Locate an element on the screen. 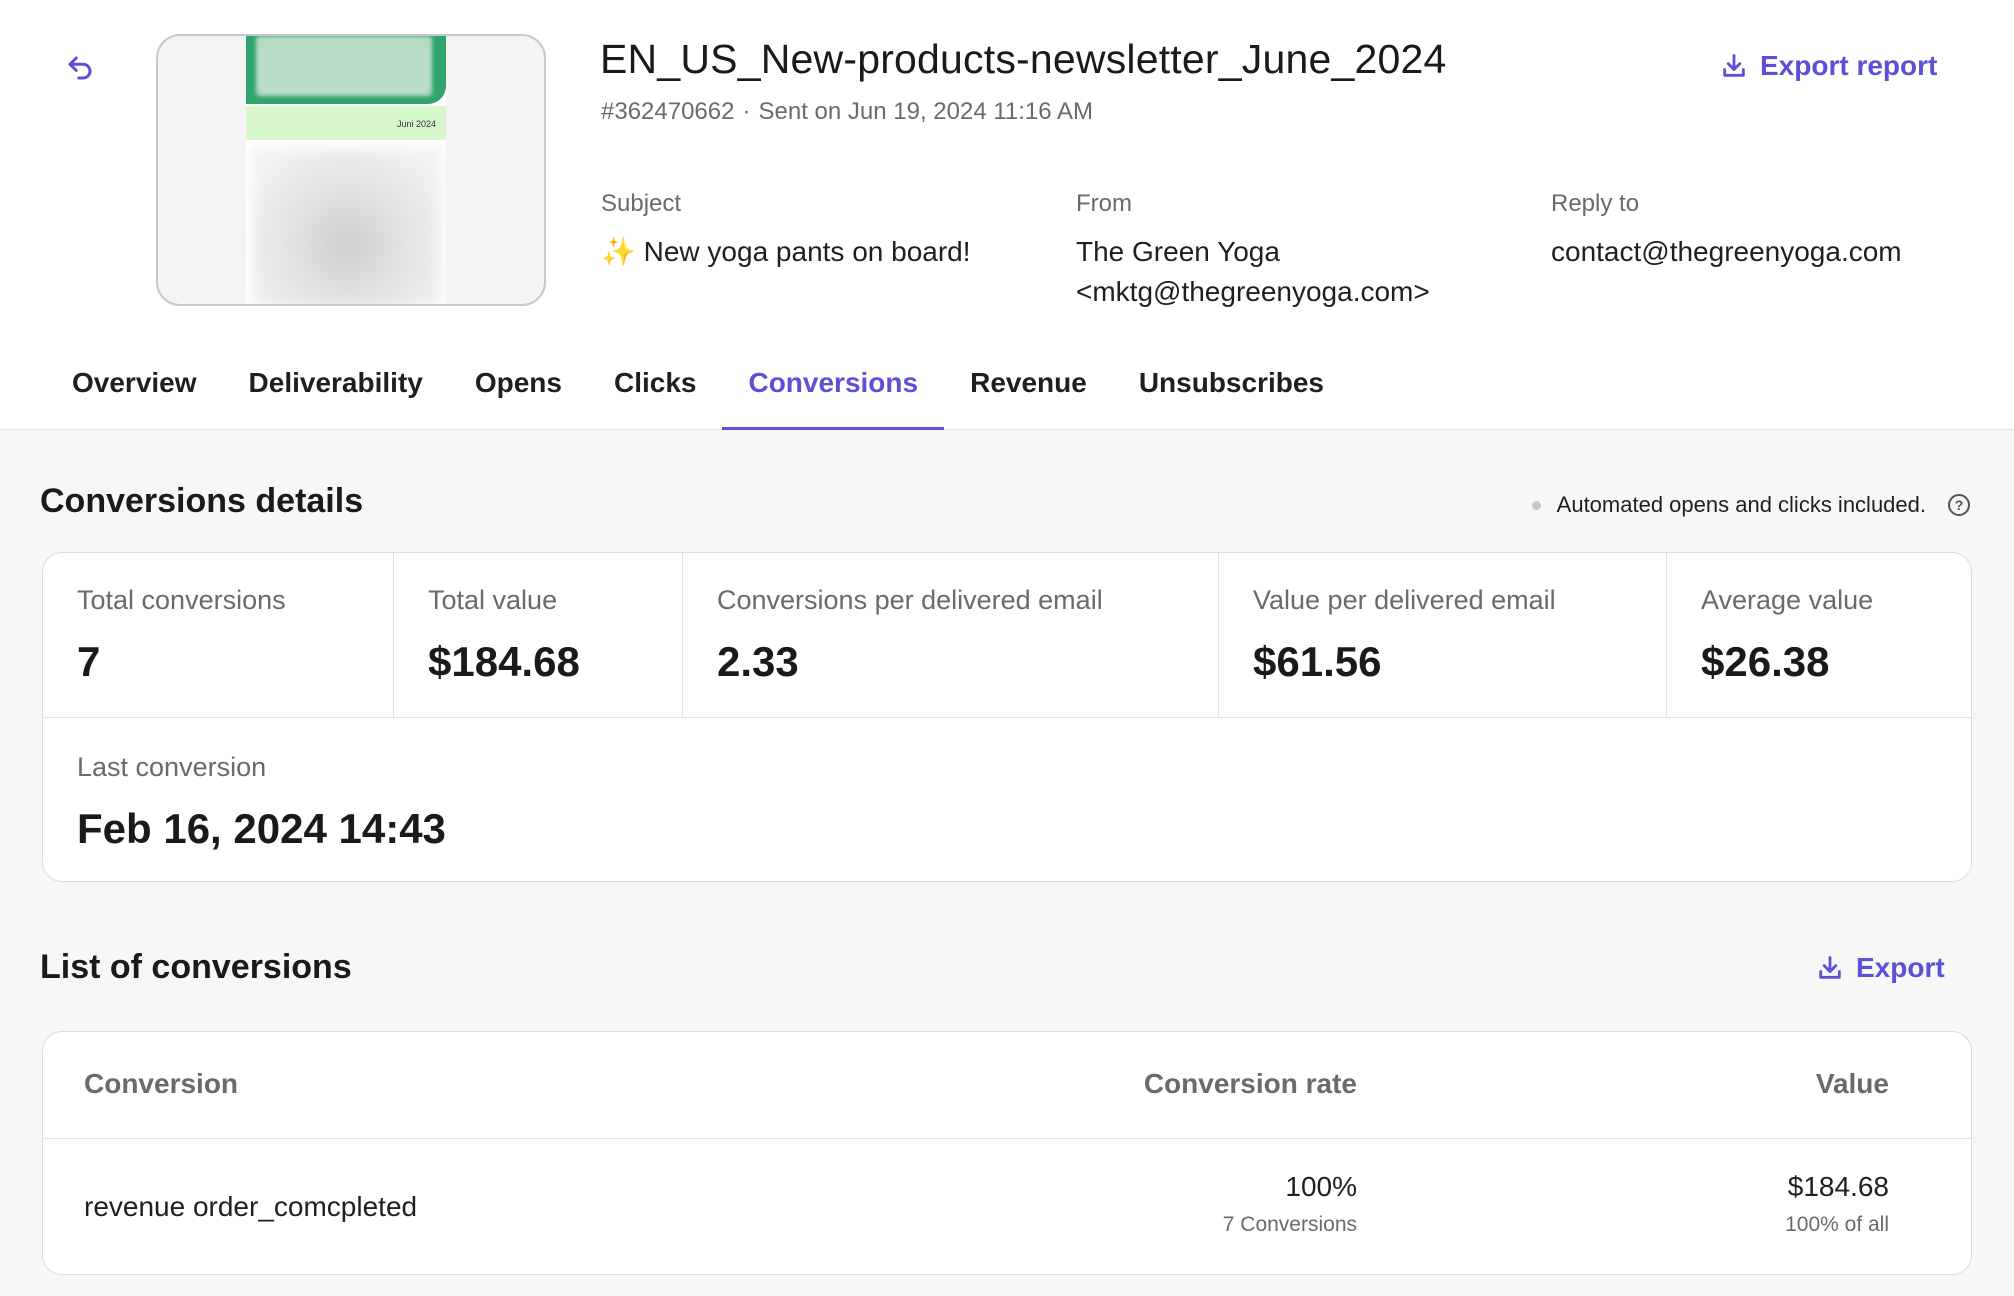  tab-clicks: Clicks is located at coordinates (655, 395).